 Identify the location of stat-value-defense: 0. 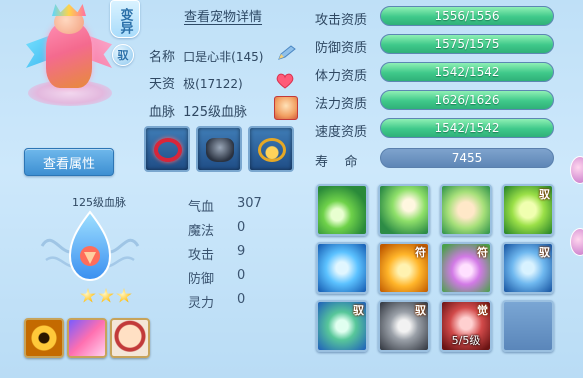
(241, 275).